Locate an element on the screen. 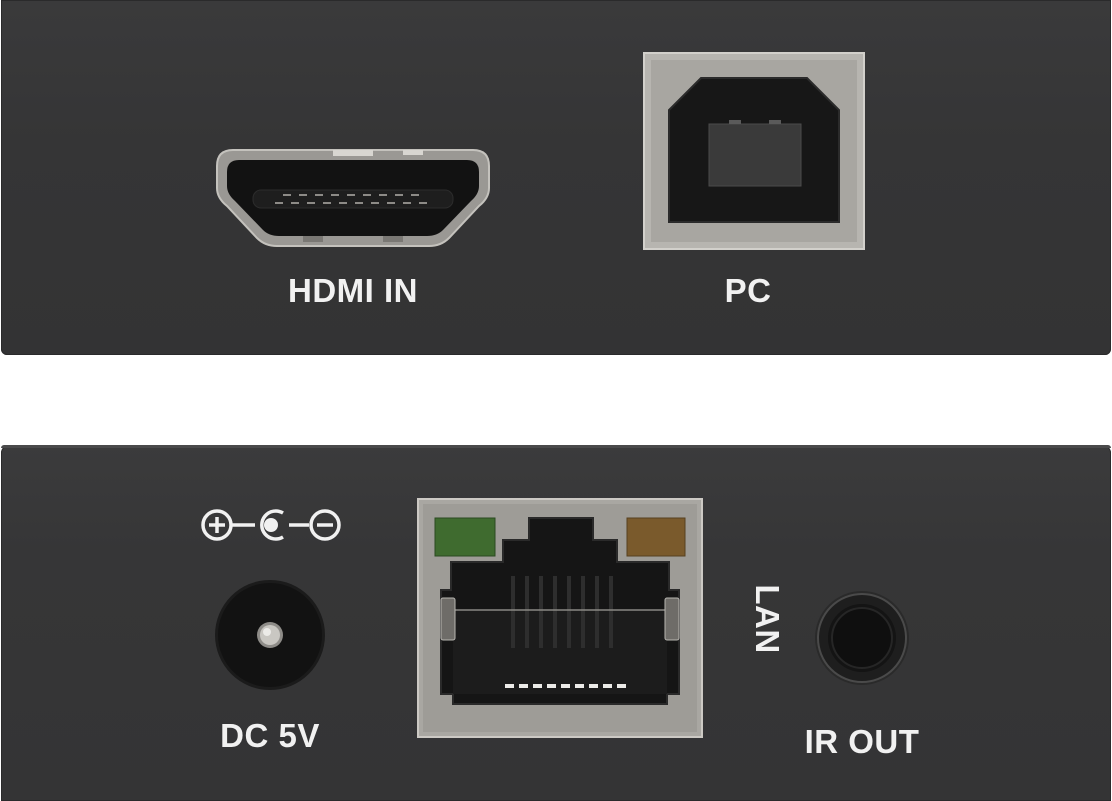 Image resolution: width=1112 pixels, height=801 pixels. lan-led-amber is located at coordinates (656, 537).